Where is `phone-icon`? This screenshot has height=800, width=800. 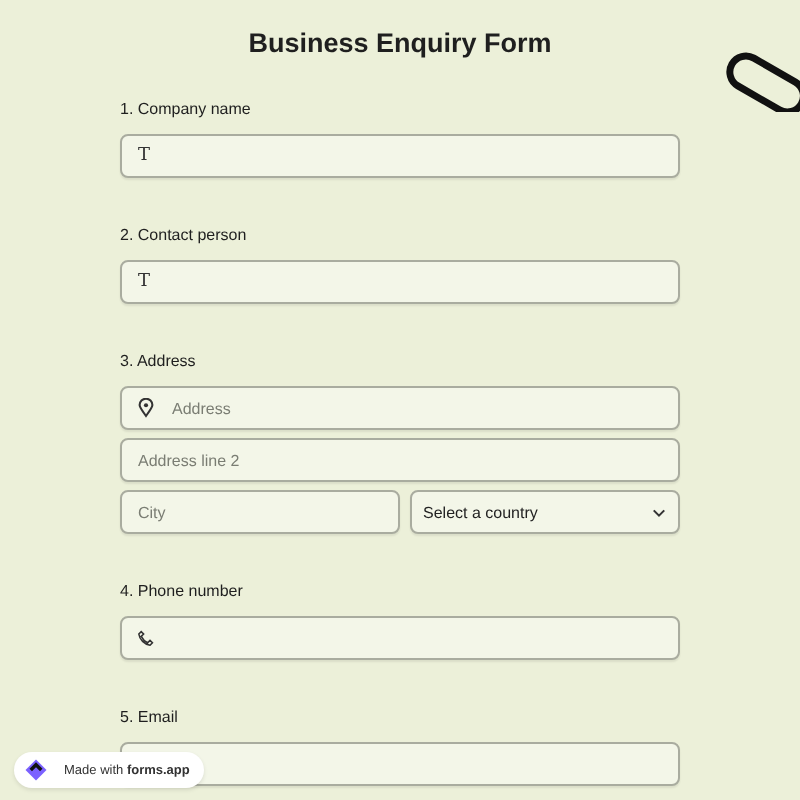
phone-icon is located at coordinates (146, 638).